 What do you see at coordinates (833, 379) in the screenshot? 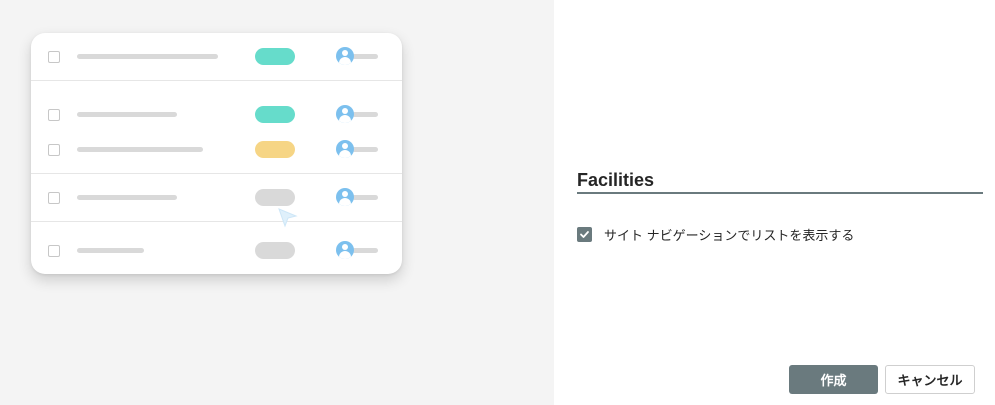
I see `create-button: 作成` at bounding box center [833, 379].